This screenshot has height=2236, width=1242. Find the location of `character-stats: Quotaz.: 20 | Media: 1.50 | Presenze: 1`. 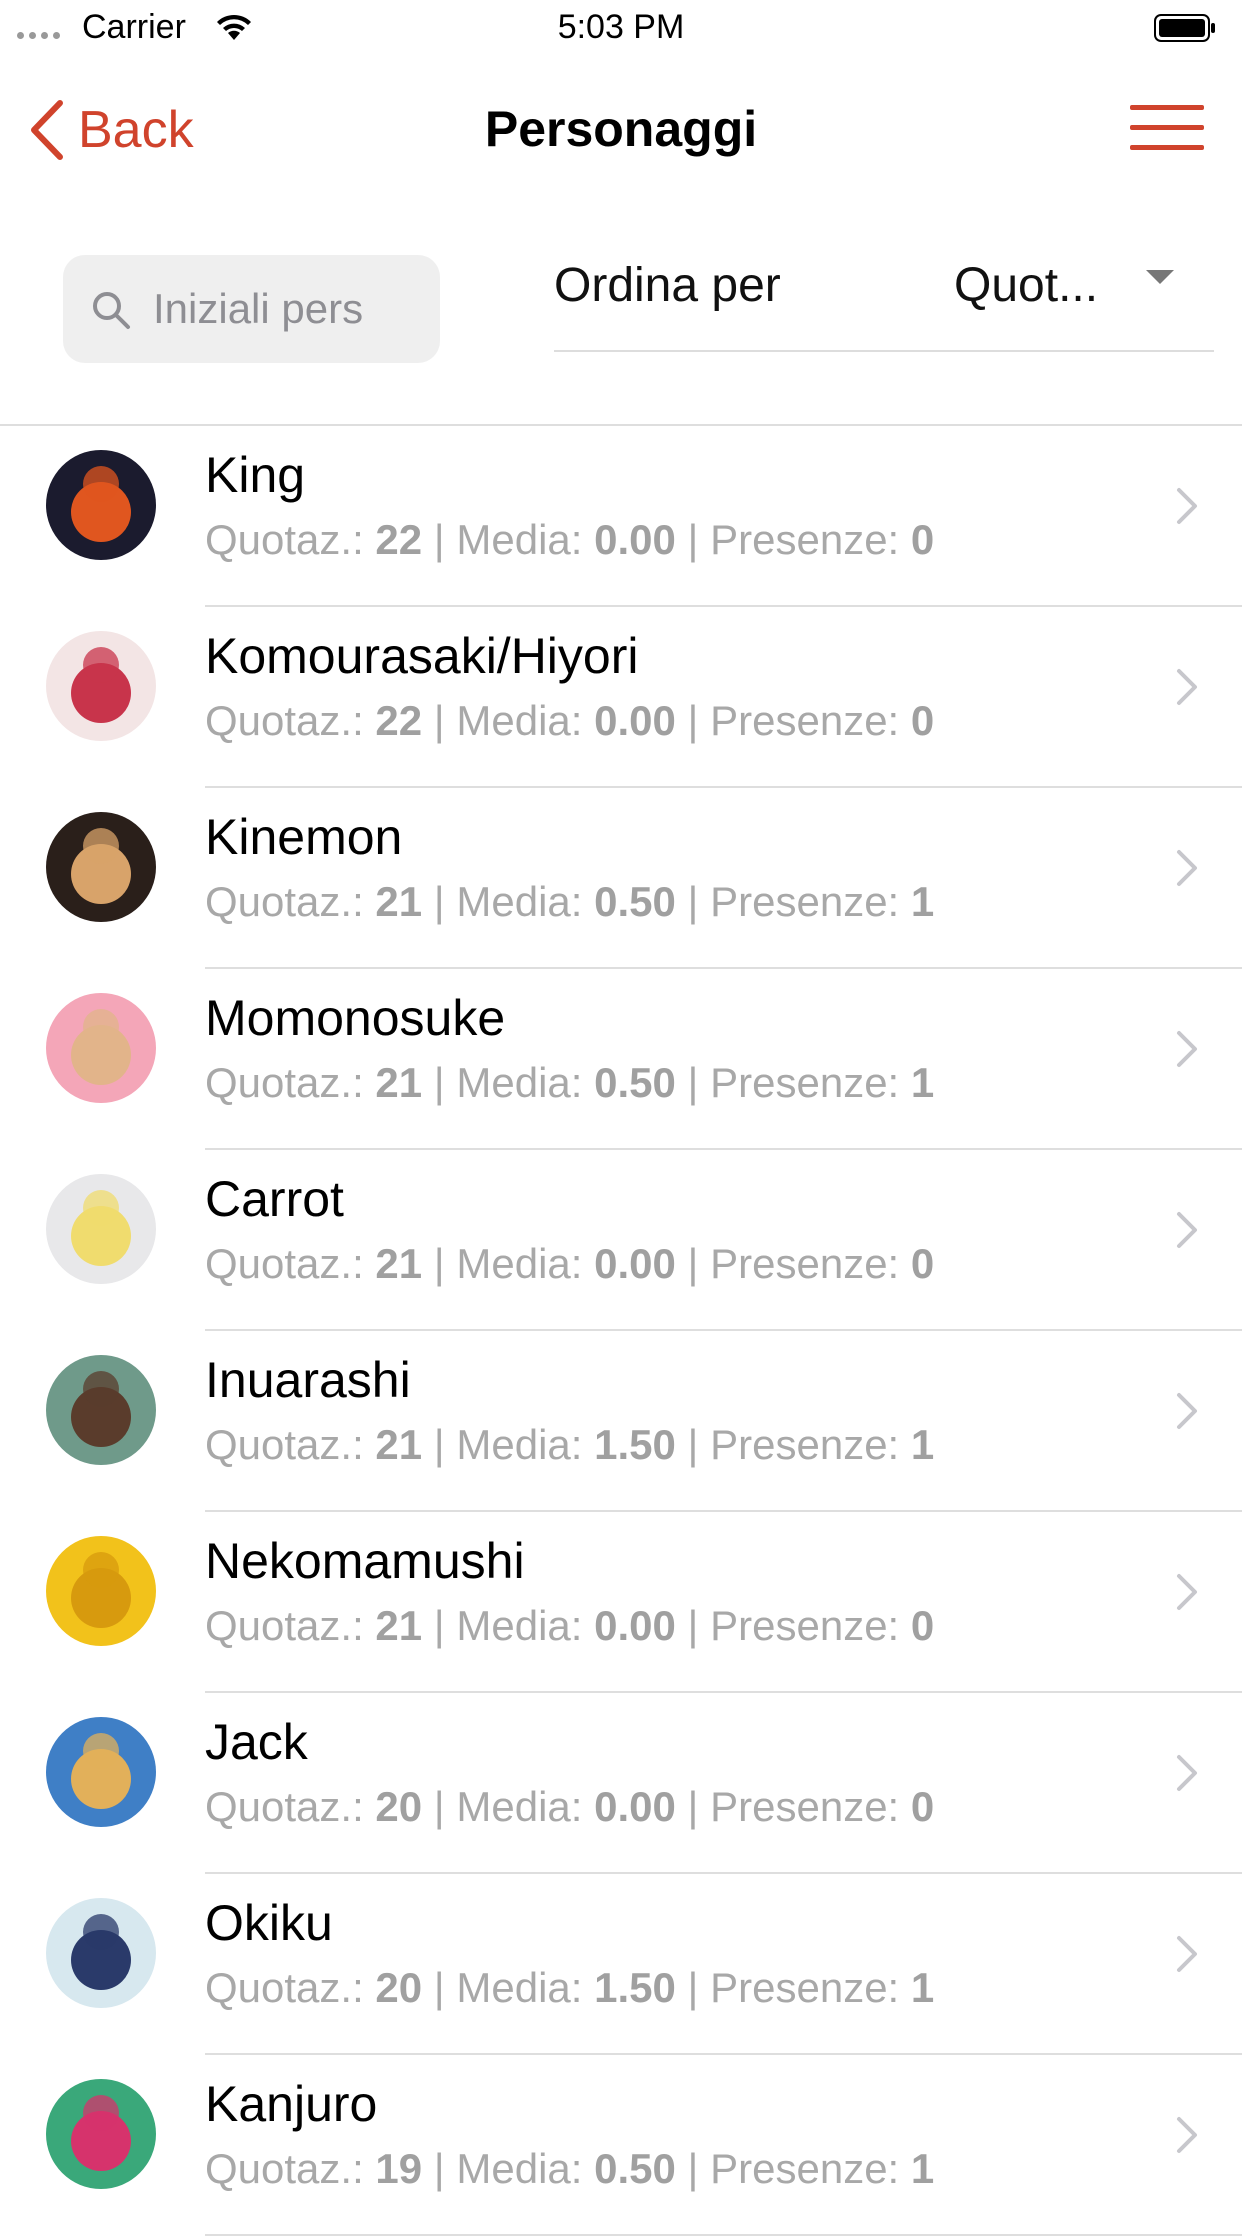

character-stats: Quotaz.: 20 | Media: 1.50 | Presenze: 1 is located at coordinates (569, 1988).